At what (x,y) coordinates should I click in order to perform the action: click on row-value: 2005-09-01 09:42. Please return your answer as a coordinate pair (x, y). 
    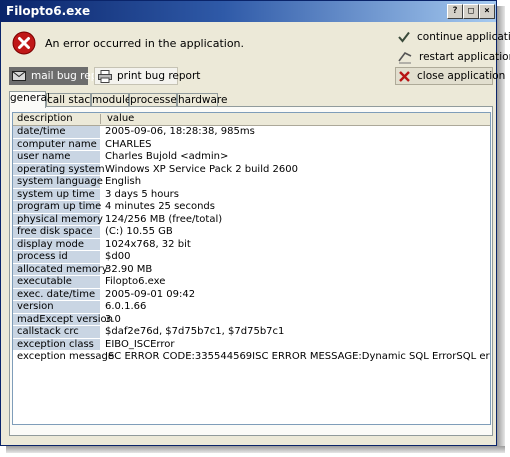
    Looking at the image, I should click on (150, 294).